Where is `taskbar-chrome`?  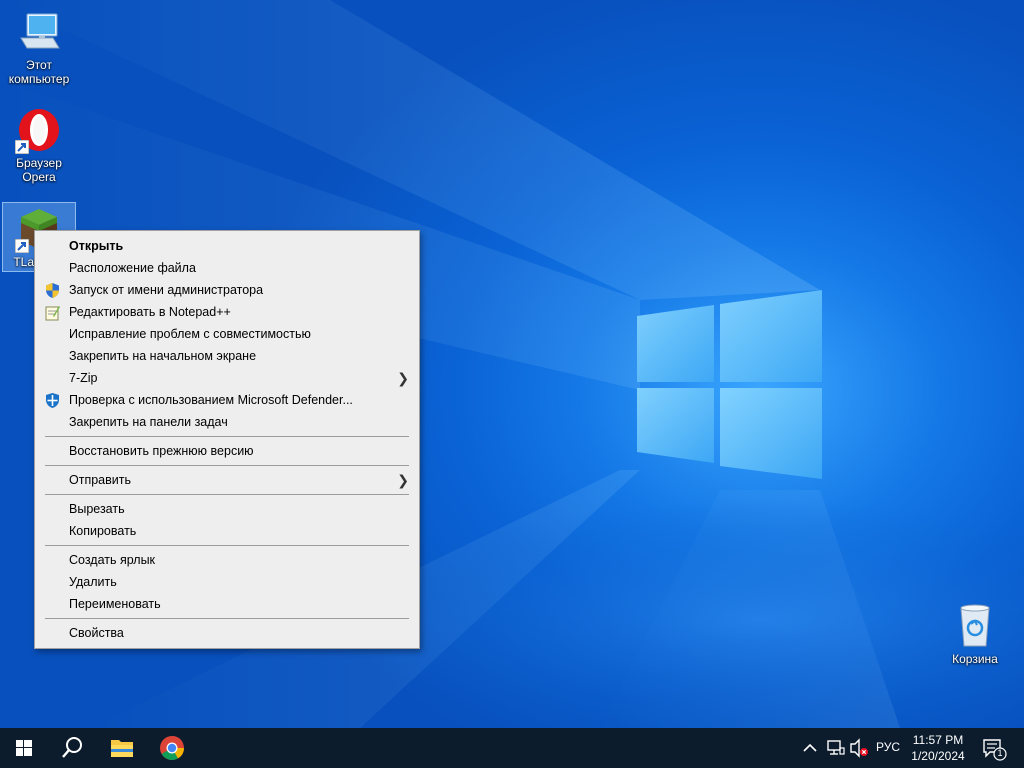 taskbar-chrome is located at coordinates (172, 748).